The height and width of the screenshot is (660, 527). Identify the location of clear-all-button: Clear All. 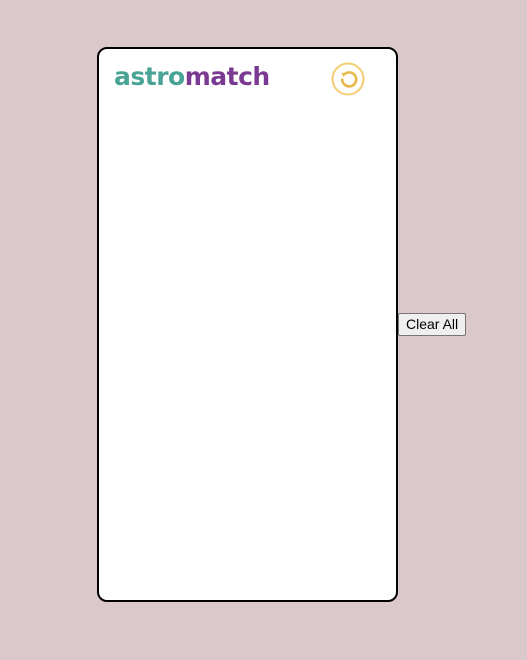
(432, 324).